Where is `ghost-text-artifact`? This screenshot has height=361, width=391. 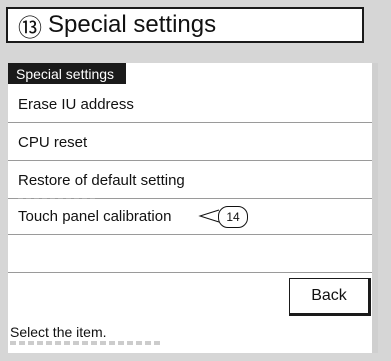 ghost-text-artifact is located at coordinates (85, 343).